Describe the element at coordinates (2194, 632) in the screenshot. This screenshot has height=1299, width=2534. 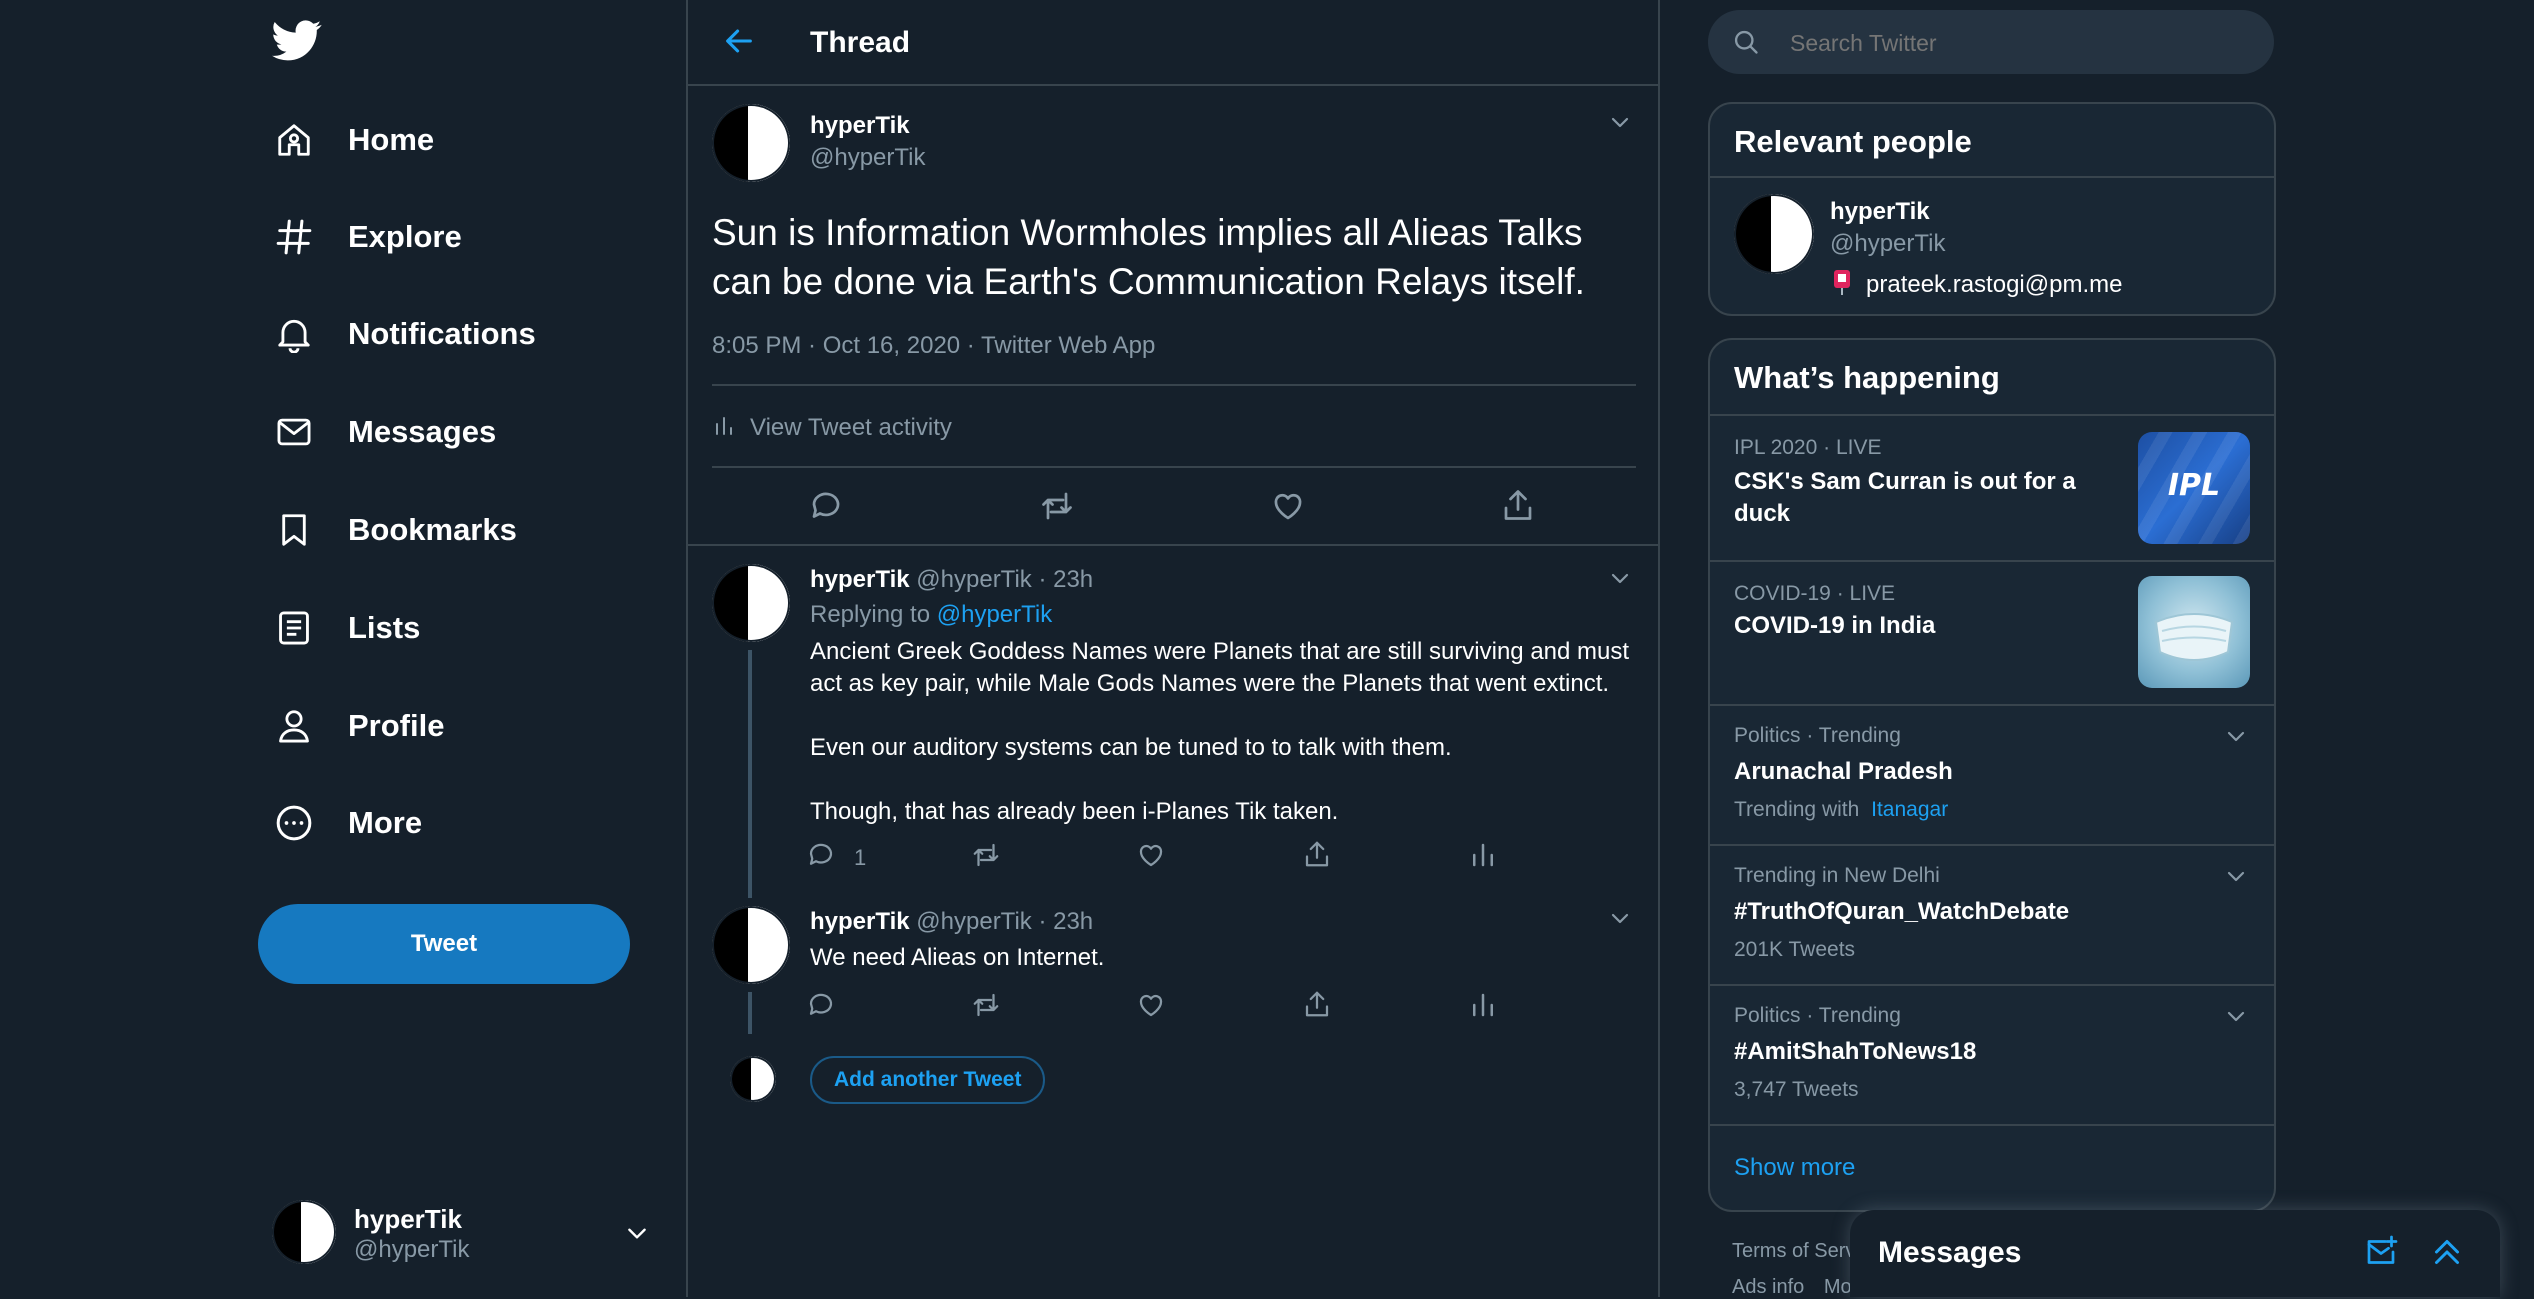
I see `face-mask-image` at that location.